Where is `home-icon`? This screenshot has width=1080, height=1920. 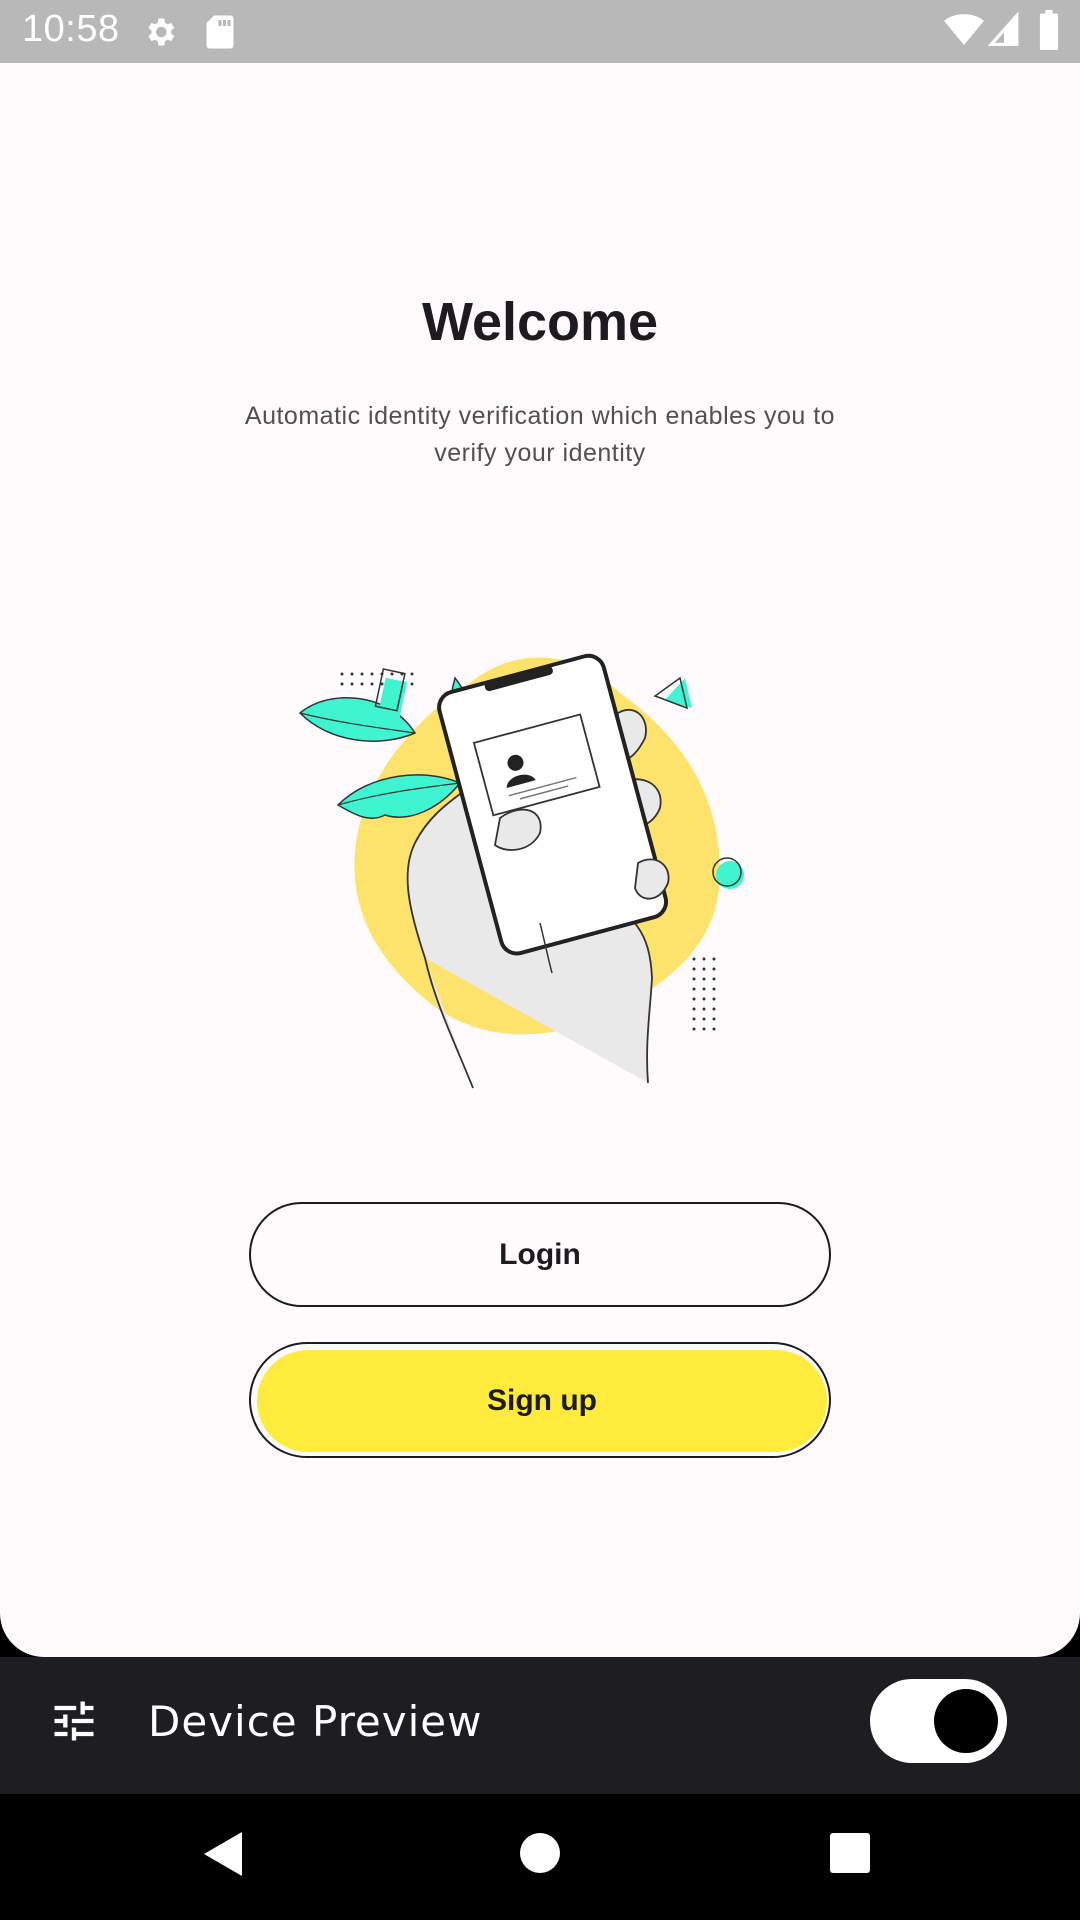
home-icon is located at coordinates (540, 1855).